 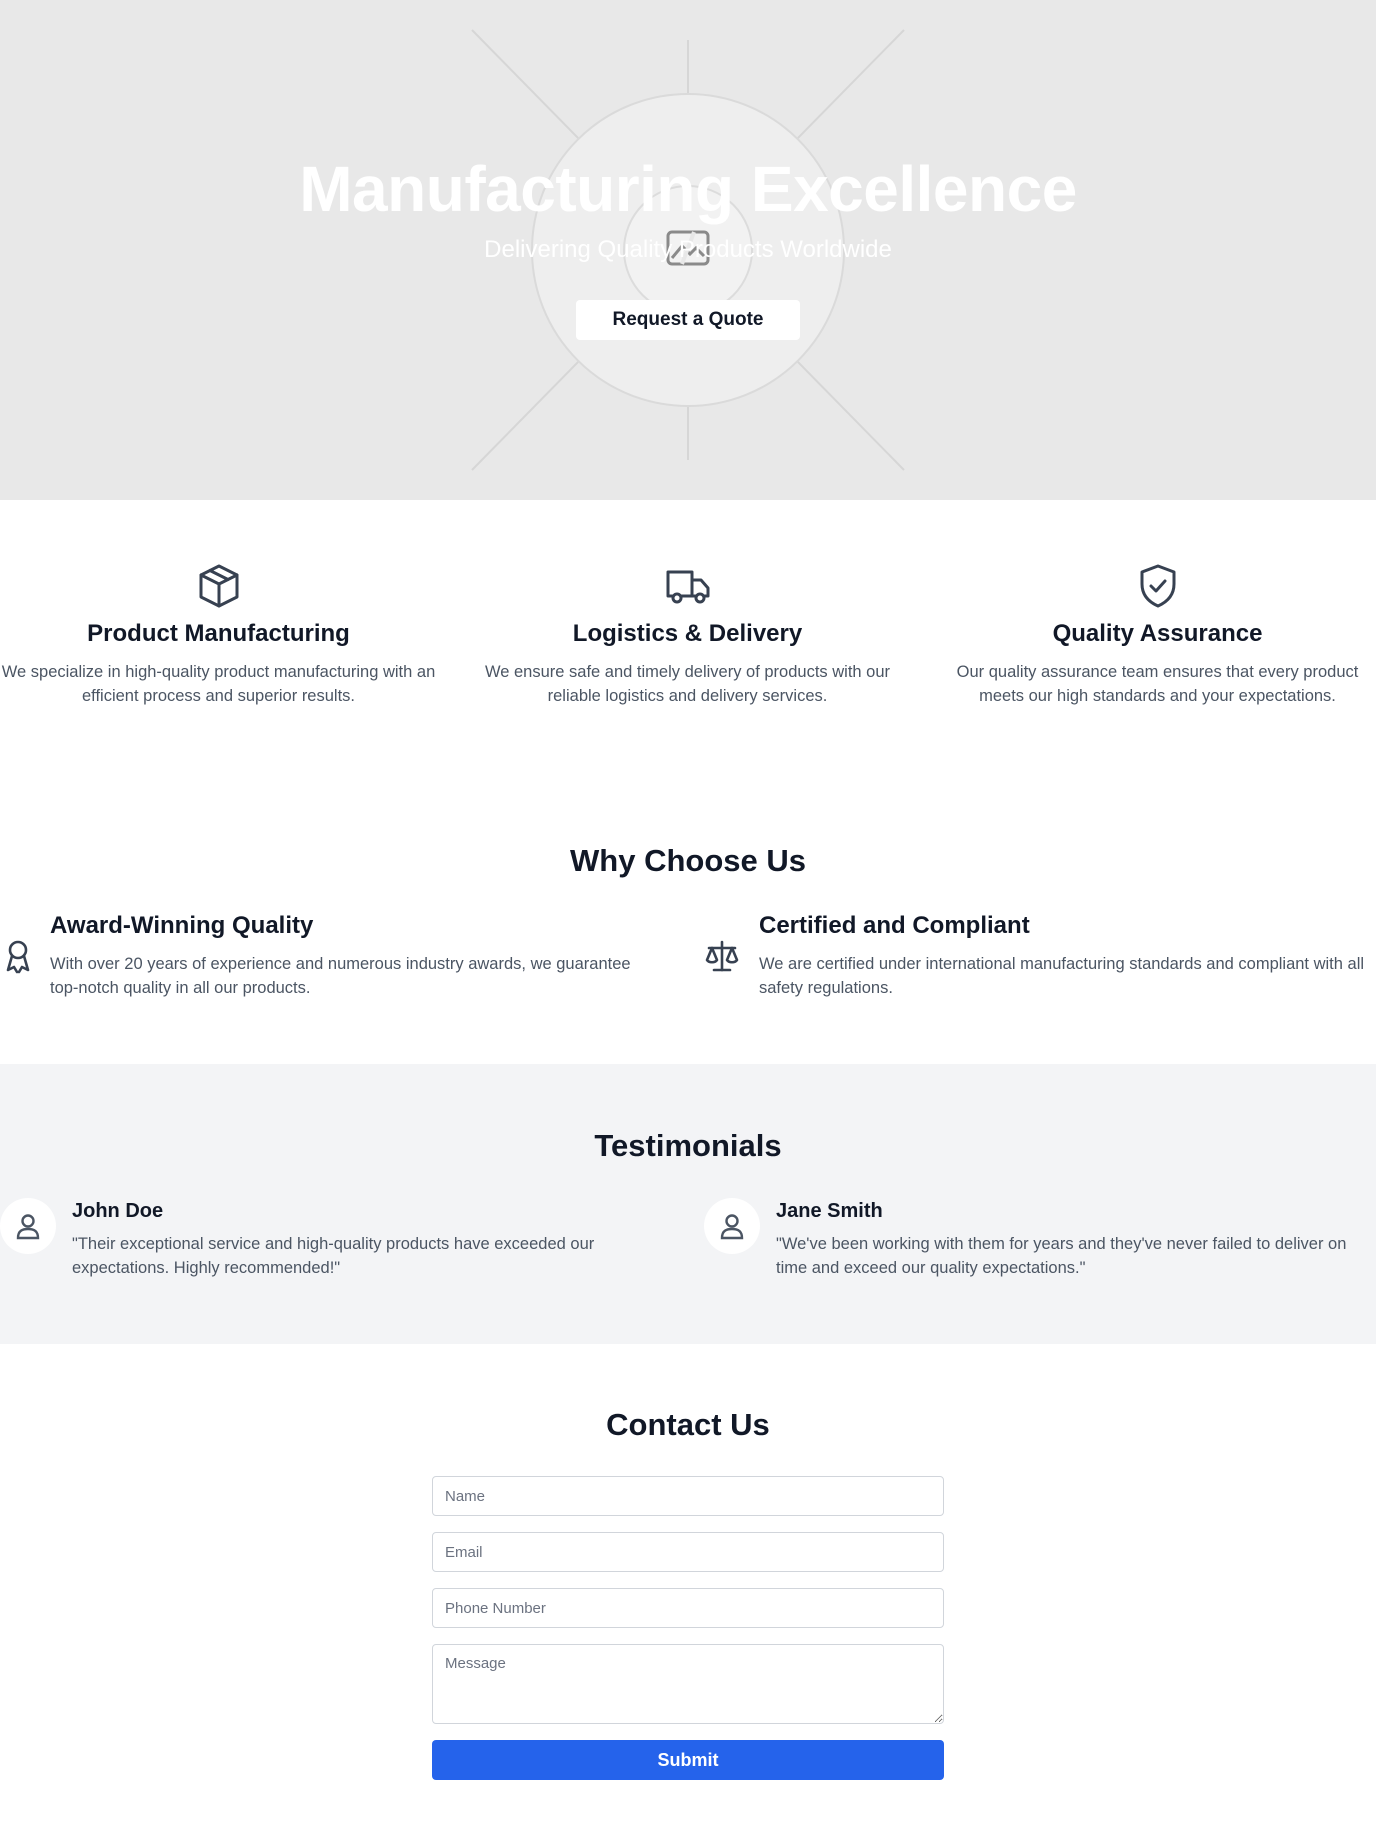 What do you see at coordinates (688, 1424) in the screenshot?
I see `contact-us-title: Contact Us` at bounding box center [688, 1424].